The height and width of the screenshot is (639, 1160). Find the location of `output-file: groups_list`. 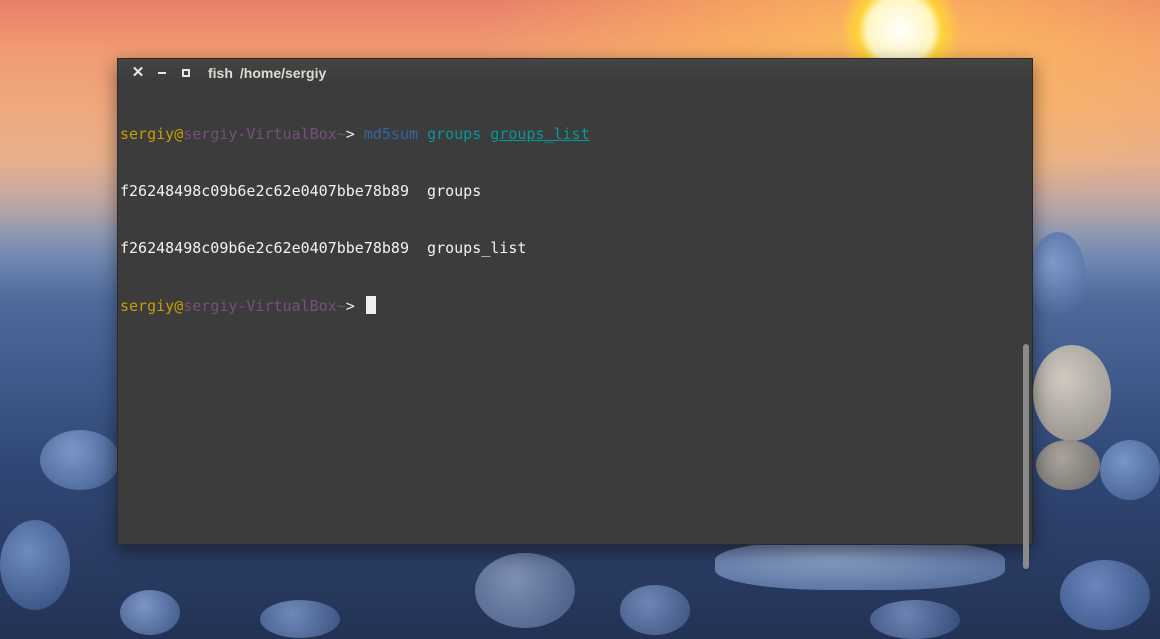

output-file: groups_list is located at coordinates (477, 248).